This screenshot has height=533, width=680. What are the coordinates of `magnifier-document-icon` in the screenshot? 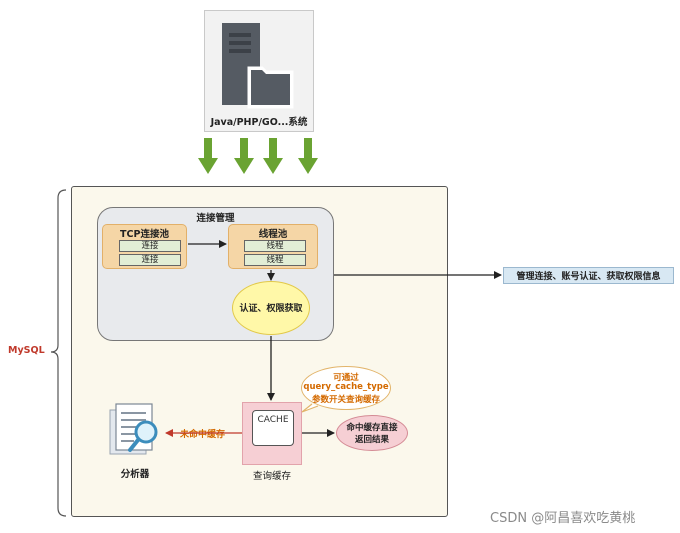 It's located at (133, 429).